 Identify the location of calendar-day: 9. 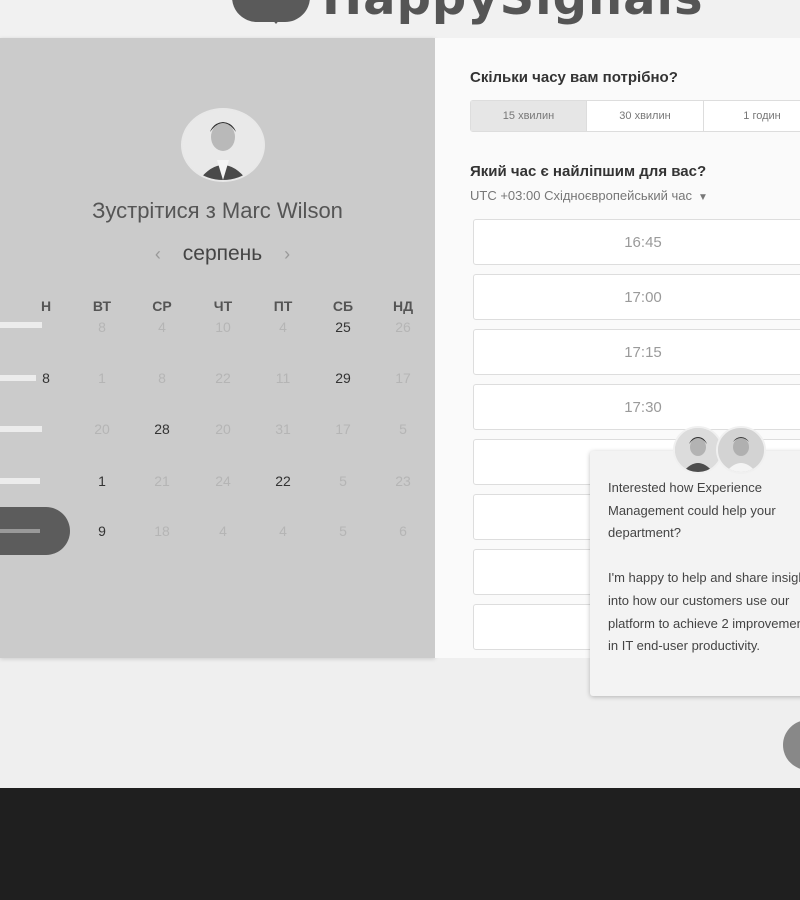
(102, 531).